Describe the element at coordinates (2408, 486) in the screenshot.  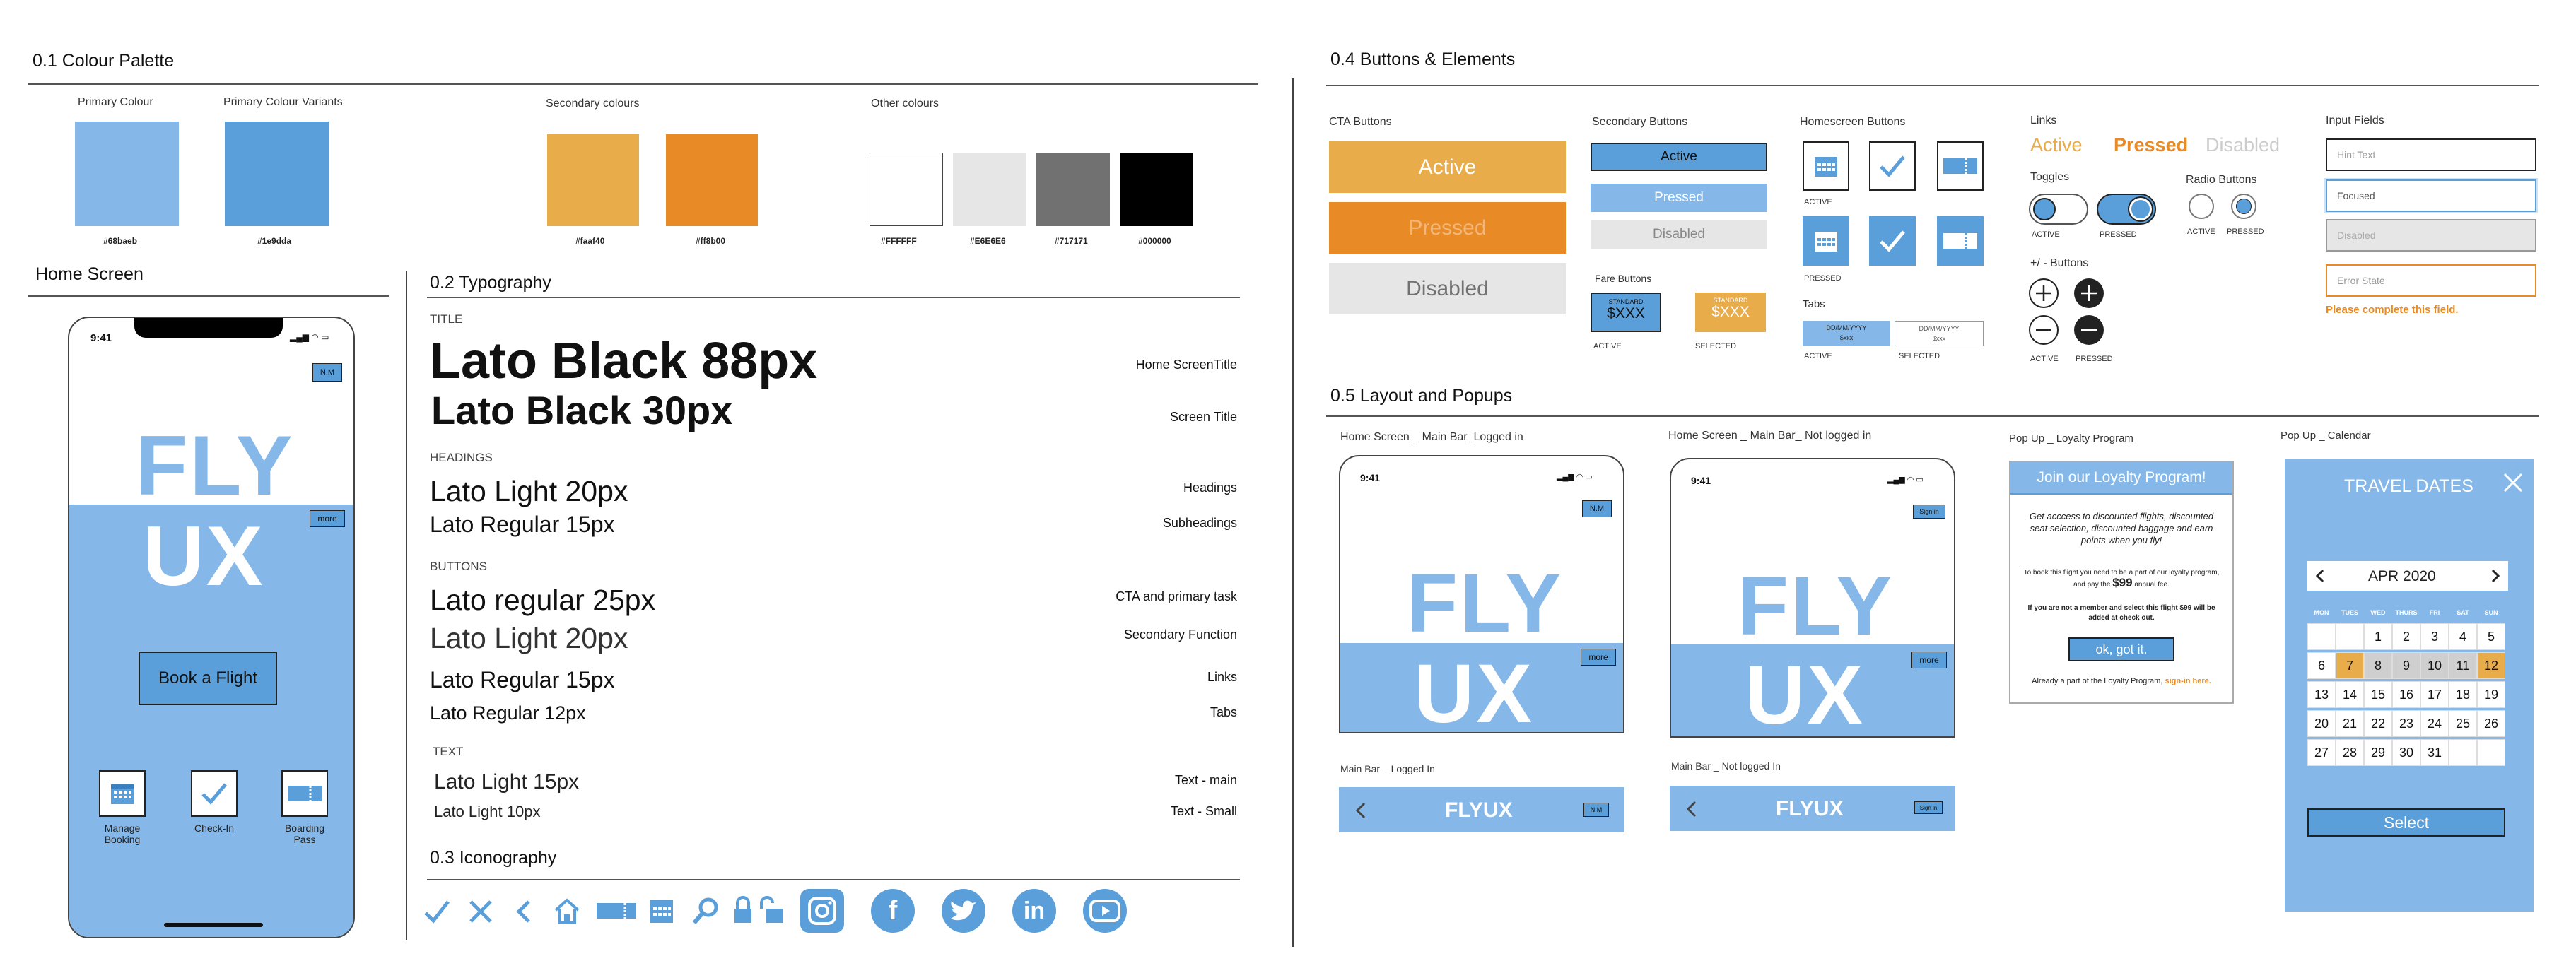
I see `calendar-title: TRAVEL DATES` at that location.